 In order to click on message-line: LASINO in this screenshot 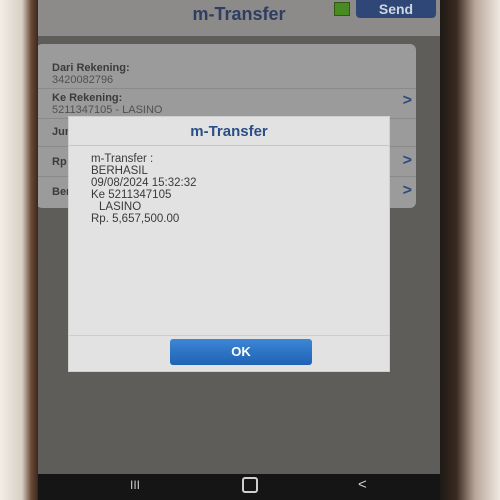, I will do `click(120, 207)`.